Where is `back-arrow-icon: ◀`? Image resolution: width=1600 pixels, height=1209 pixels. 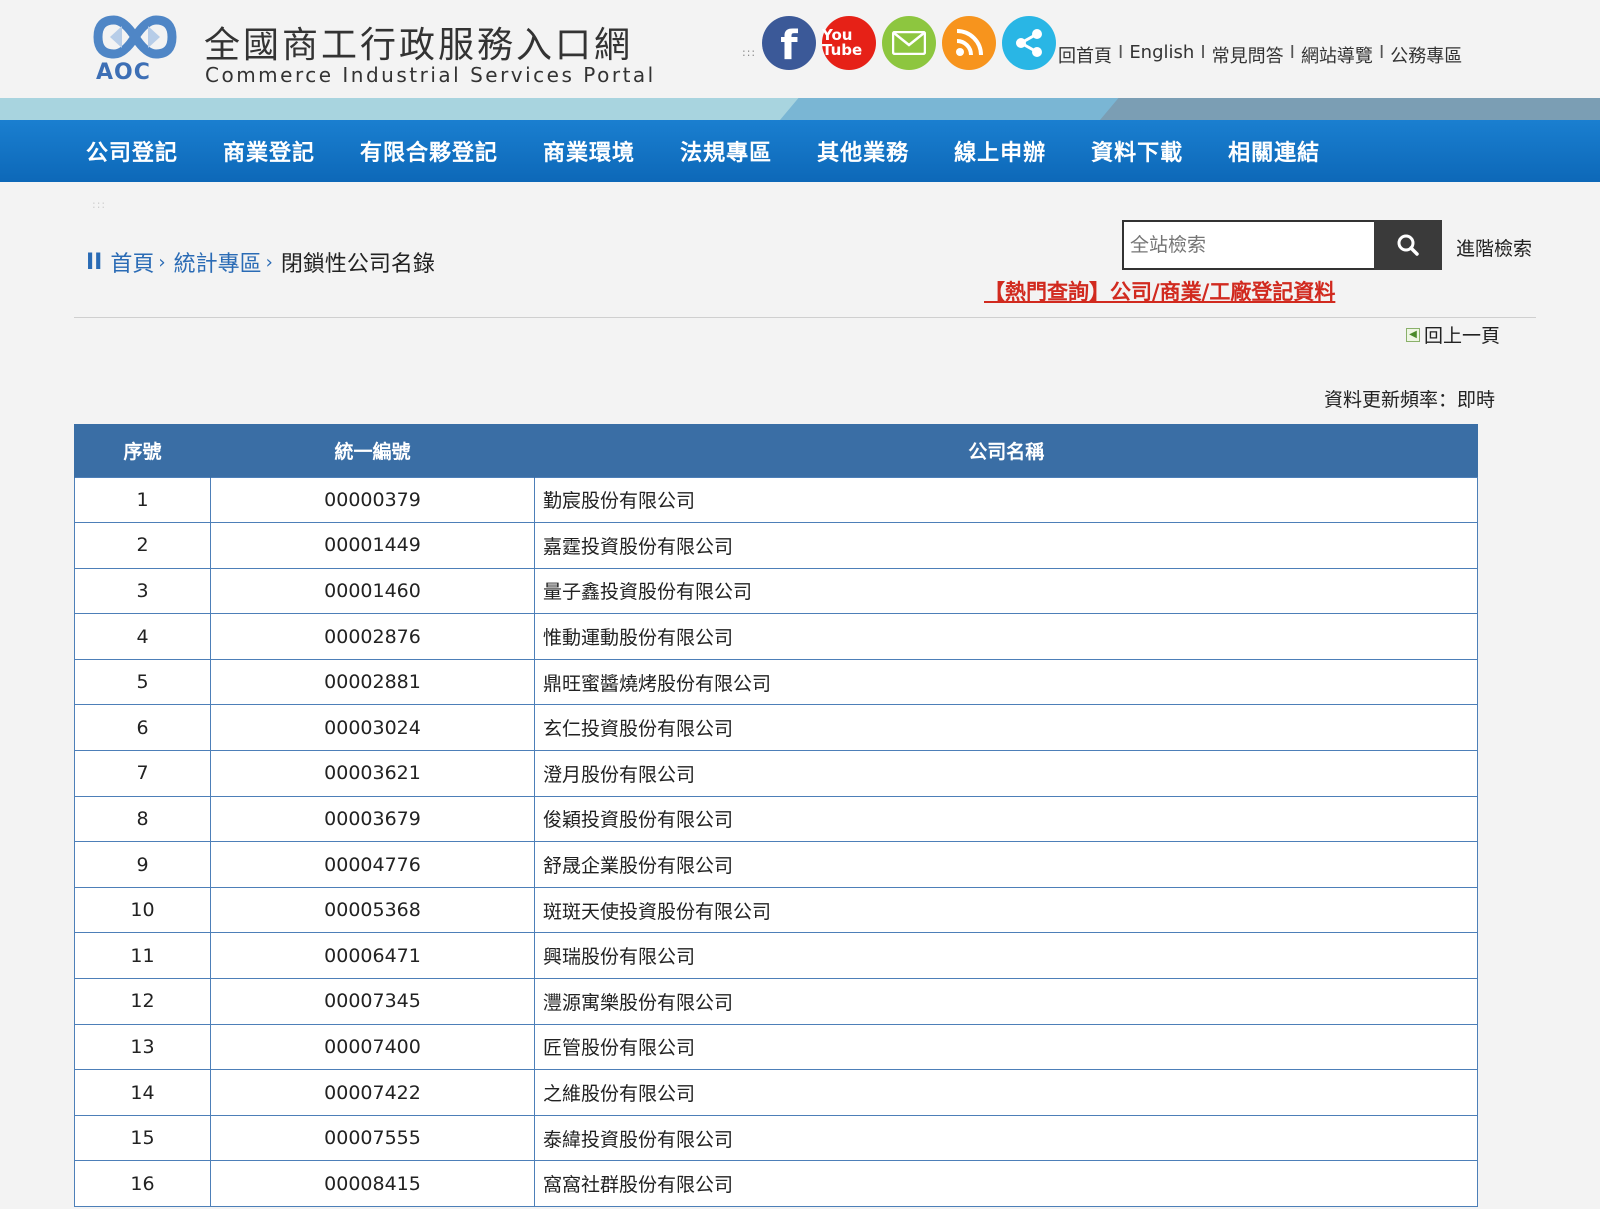 back-arrow-icon: ◀ is located at coordinates (1413, 334).